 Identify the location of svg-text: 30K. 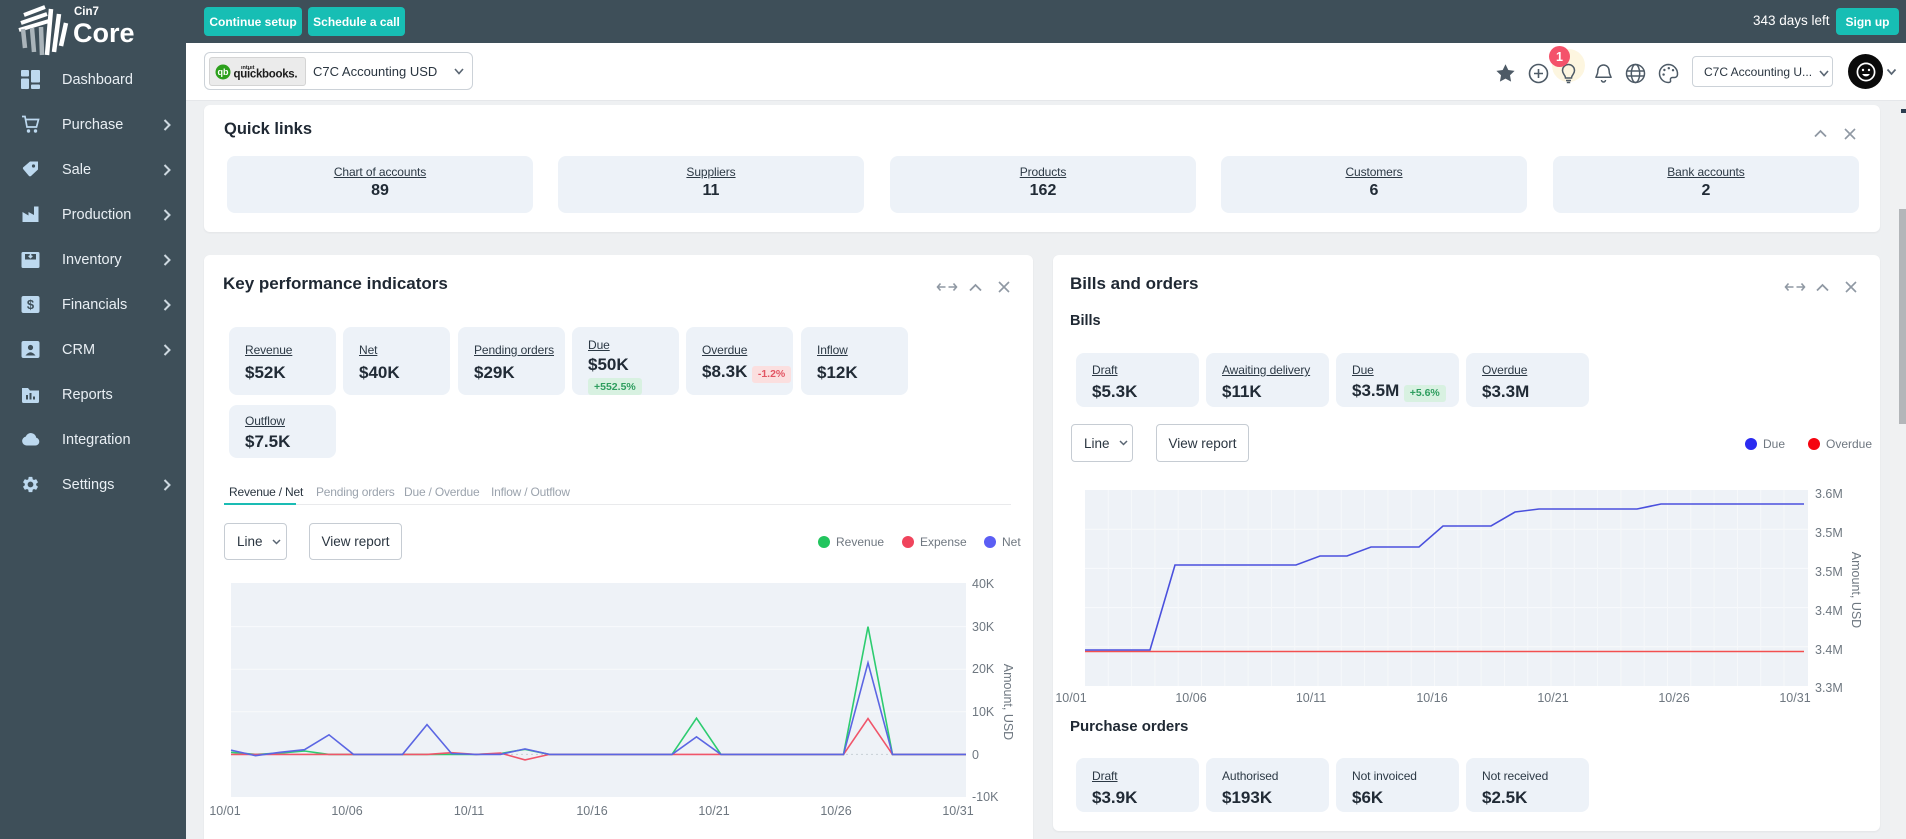
(983, 627).